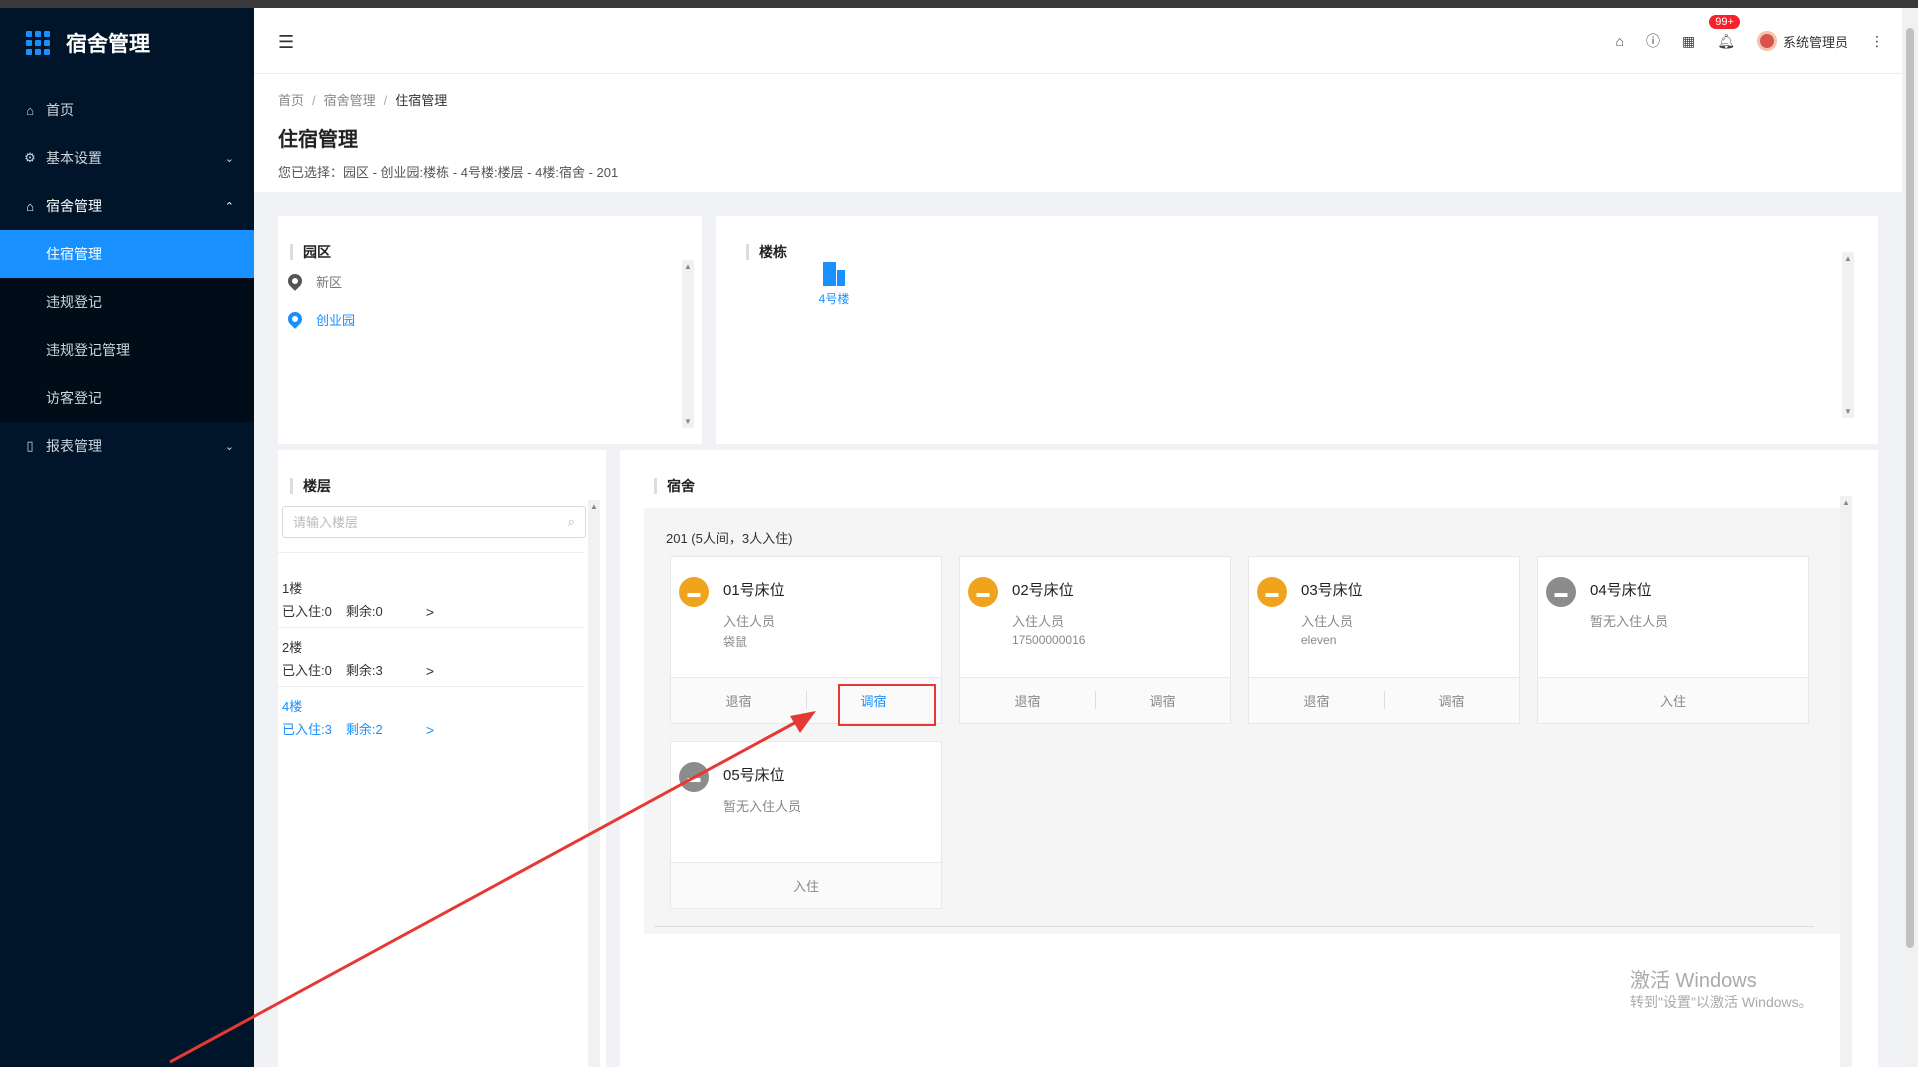 Image resolution: width=1918 pixels, height=1067 pixels. Describe the element at coordinates (74, 158) in the screenshot. I see `sidebar-item-label: 基本设置` at that location.